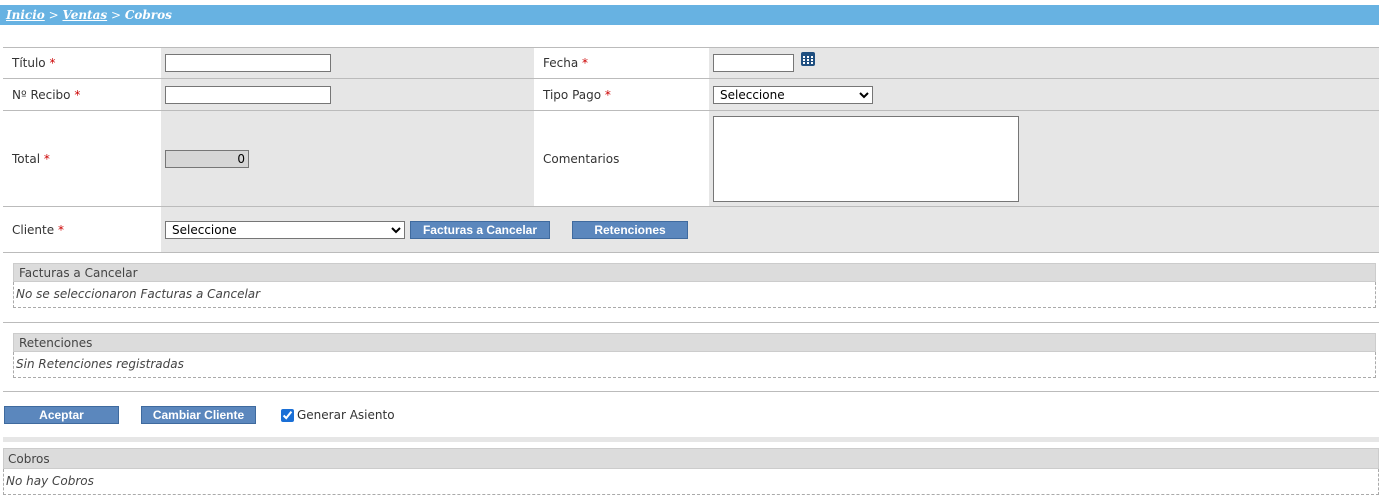 The width and height of the screenshot is (1379, 502). What do you see at coordinates (480, 229) in the screenshot?
I see `facturas-a-cancelar-button: Facturas a Cancelar` at bounding box center [480, 229].